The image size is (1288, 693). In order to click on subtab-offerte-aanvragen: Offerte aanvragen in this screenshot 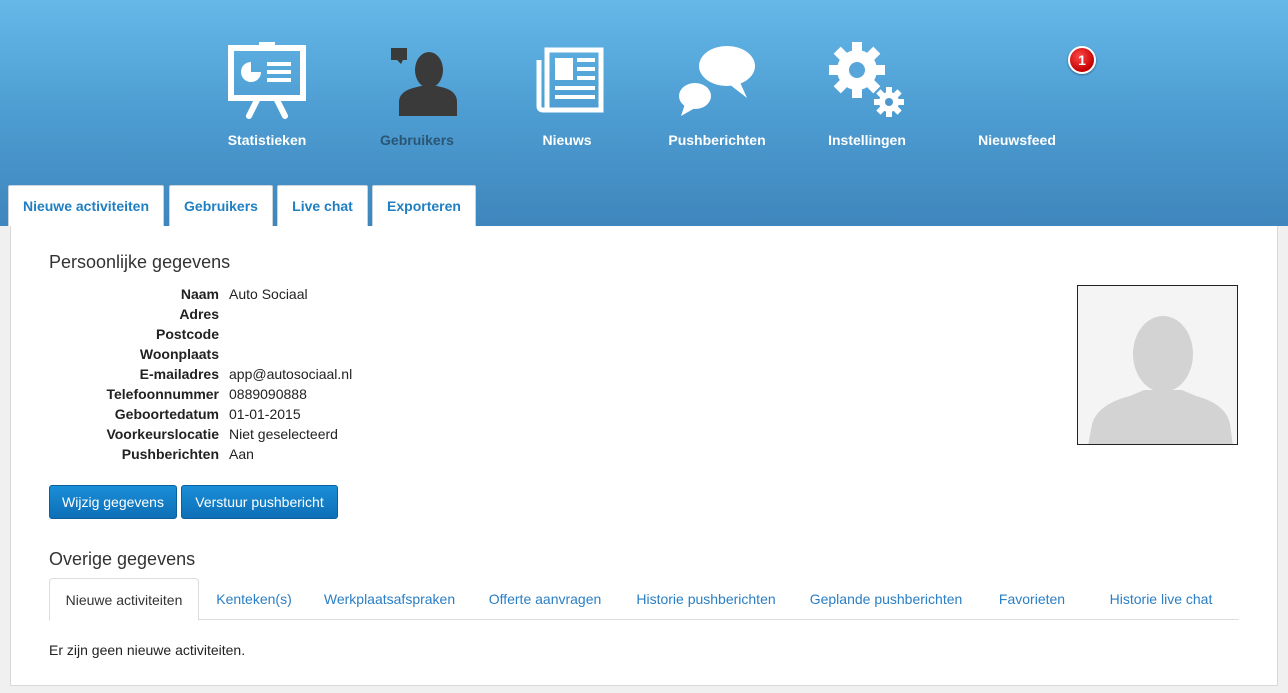, I will do `click(545, 599)`.